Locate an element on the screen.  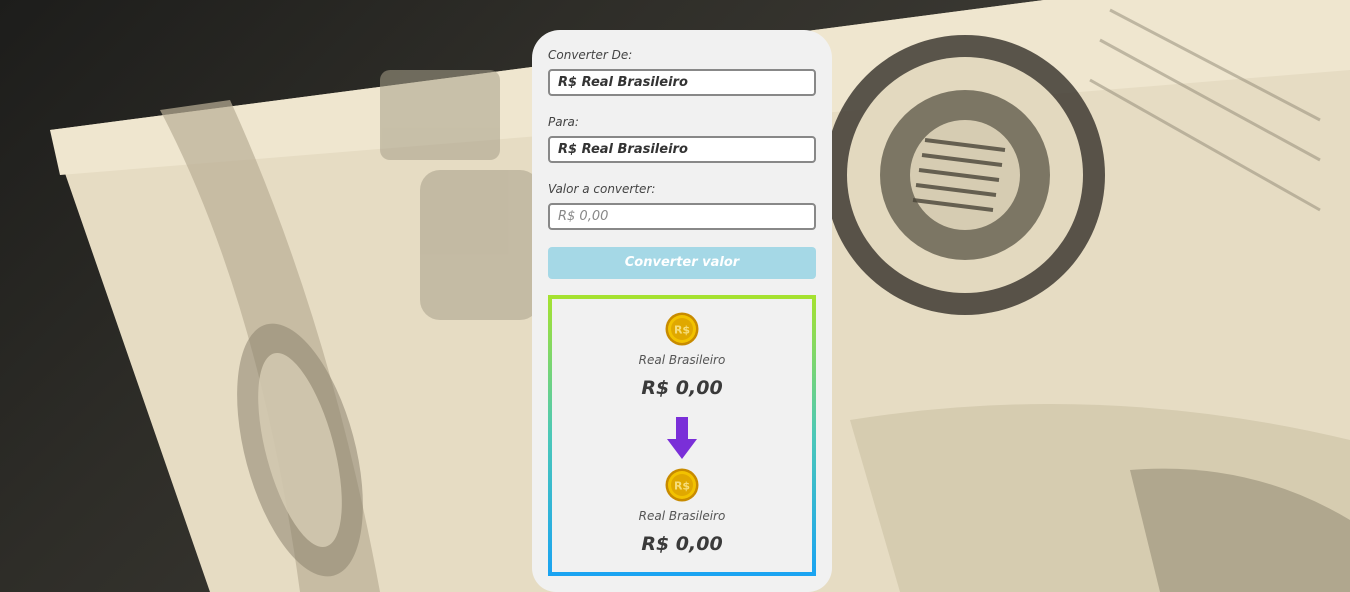
from-currency-name: Real Brasileiro is located at coordinates (682, 360).